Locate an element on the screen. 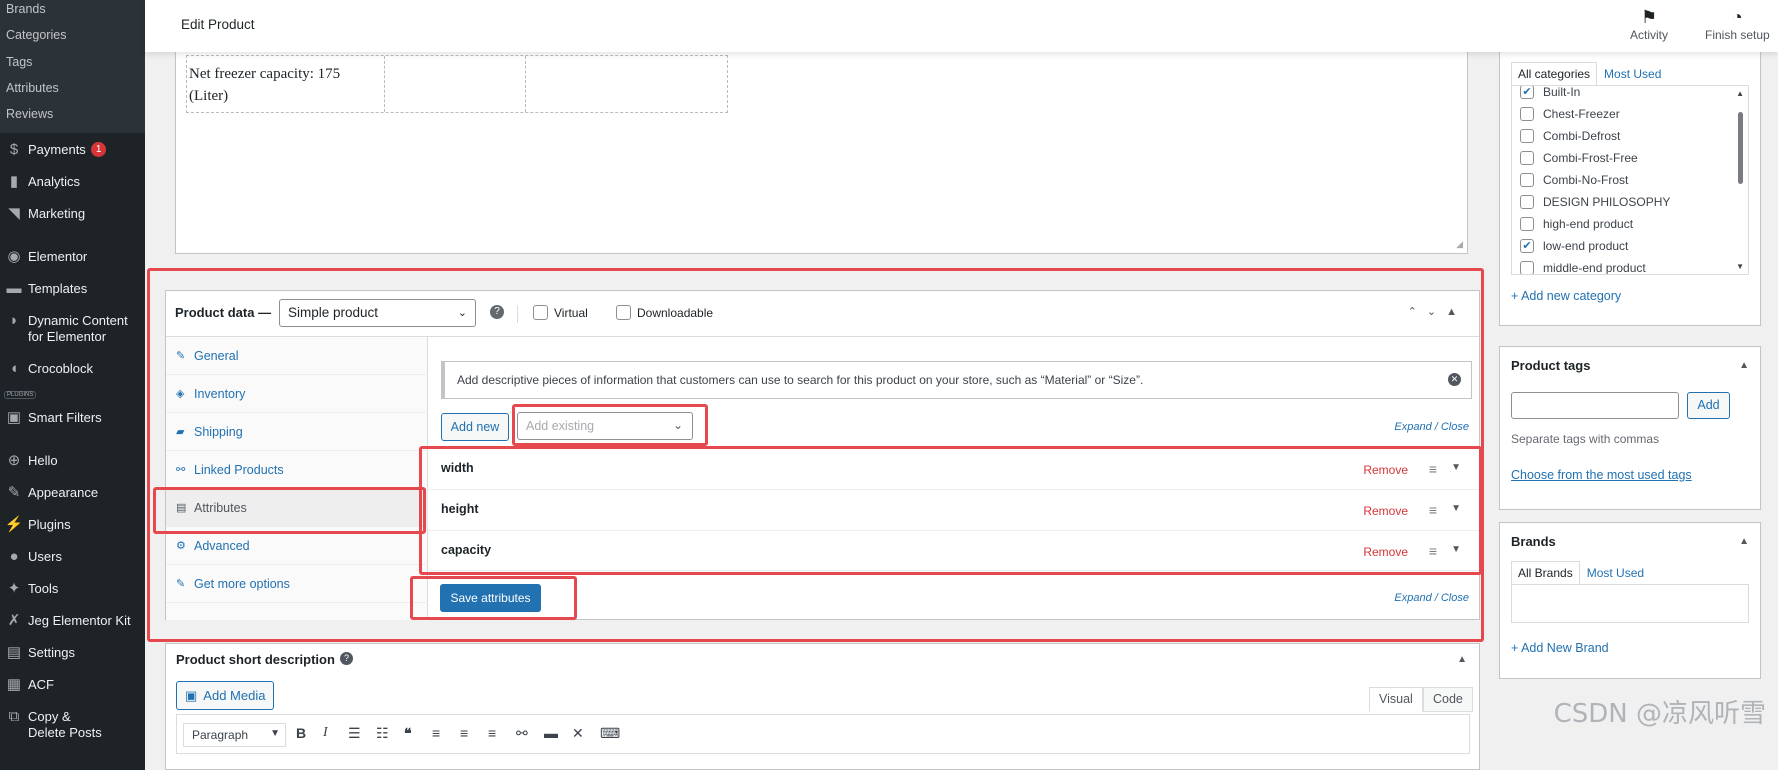 Image resolution: width=1778 pixels, height=770 pixels. sidebar-item-settings: ▤ Settings is located at coordinates (72, 653).